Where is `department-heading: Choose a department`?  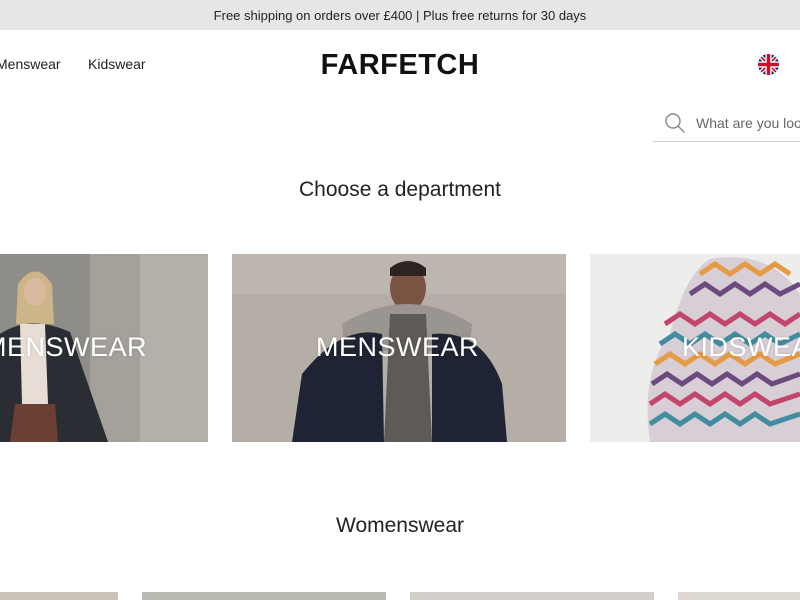
department-heading: Choose a department is located at coordinates (400, 189).